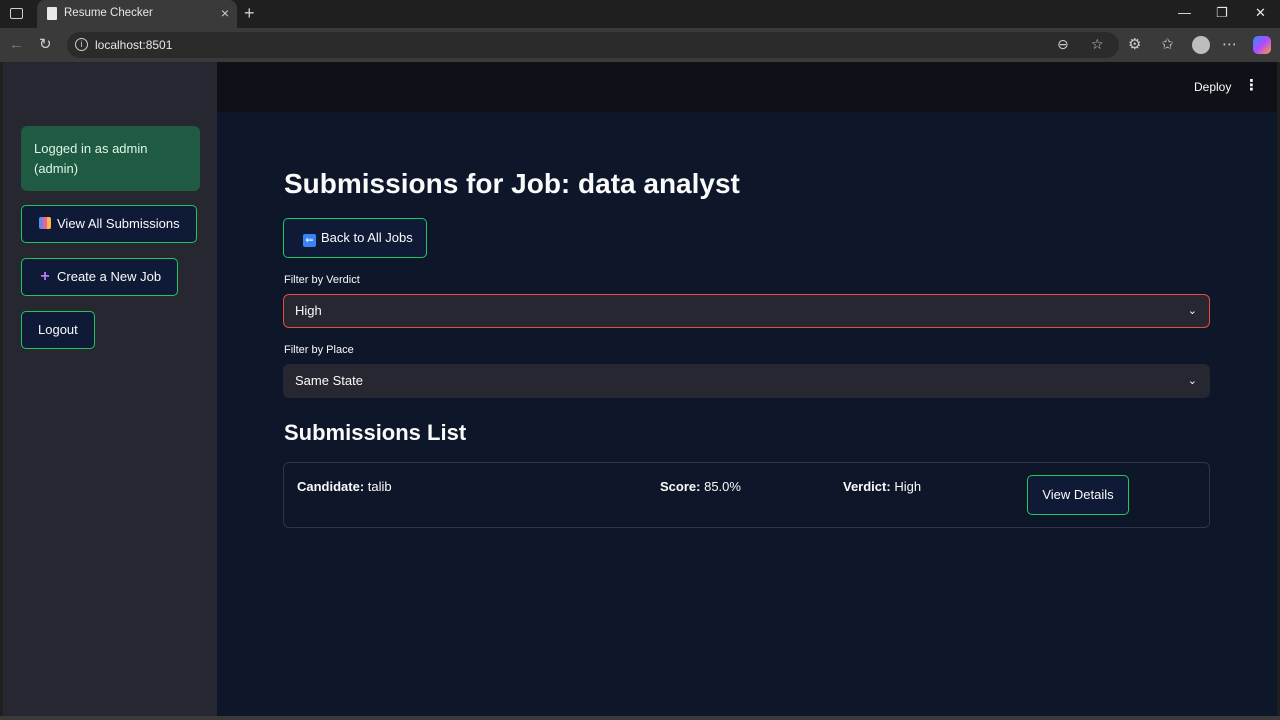  Describe the element at coordinates (908, 486) in the screenshot. I see `verdict-value: High` at that location.